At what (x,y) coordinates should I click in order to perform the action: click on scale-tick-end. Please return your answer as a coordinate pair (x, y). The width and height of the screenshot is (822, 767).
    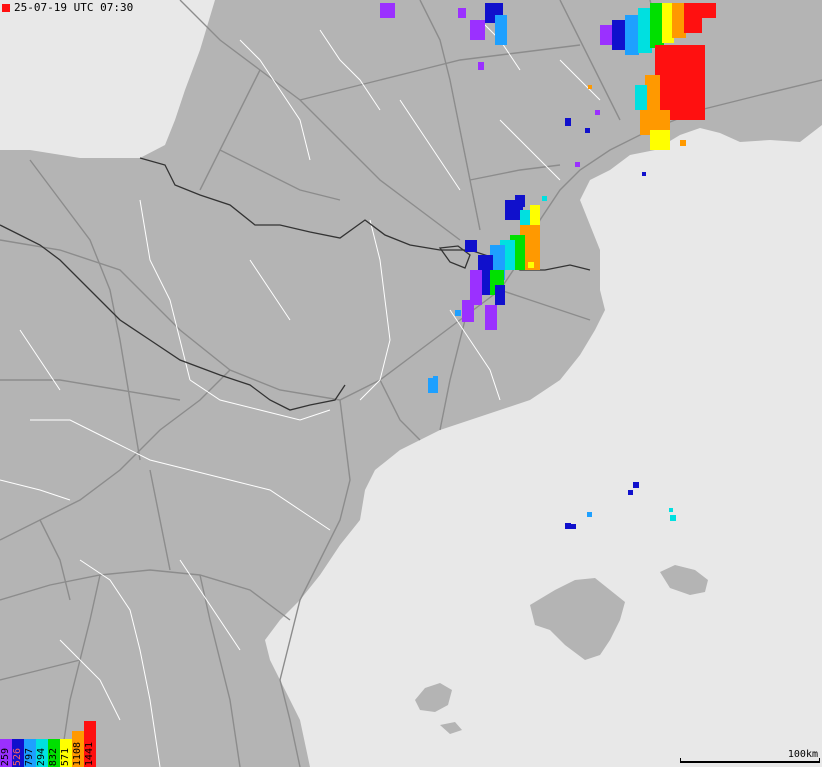
    Looking at the image, I should click on (819, 760).